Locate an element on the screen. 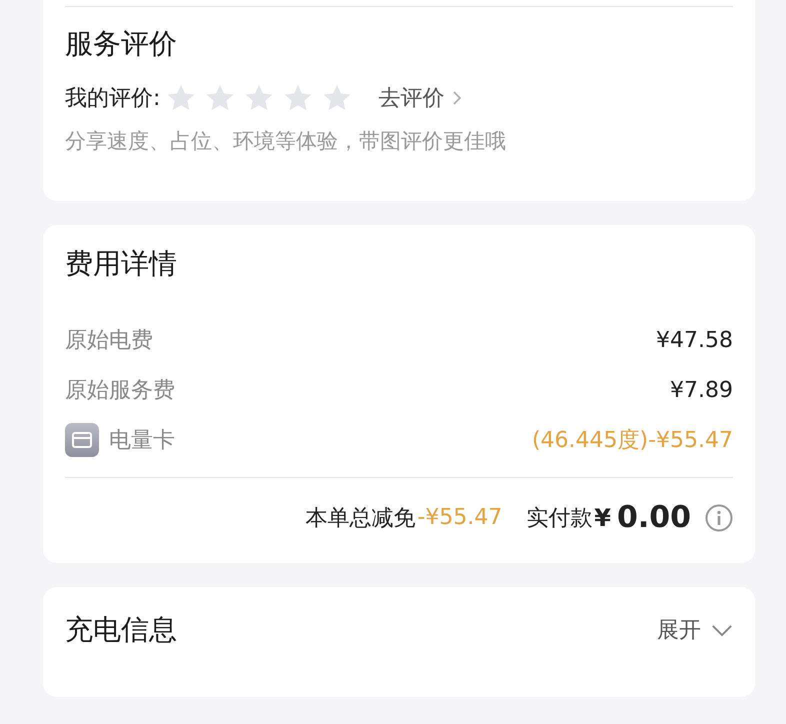 Image resolution: width=786 pixels, height=724 pixels. fee-value: ¥47.58 is located at coordinates (694, 340).